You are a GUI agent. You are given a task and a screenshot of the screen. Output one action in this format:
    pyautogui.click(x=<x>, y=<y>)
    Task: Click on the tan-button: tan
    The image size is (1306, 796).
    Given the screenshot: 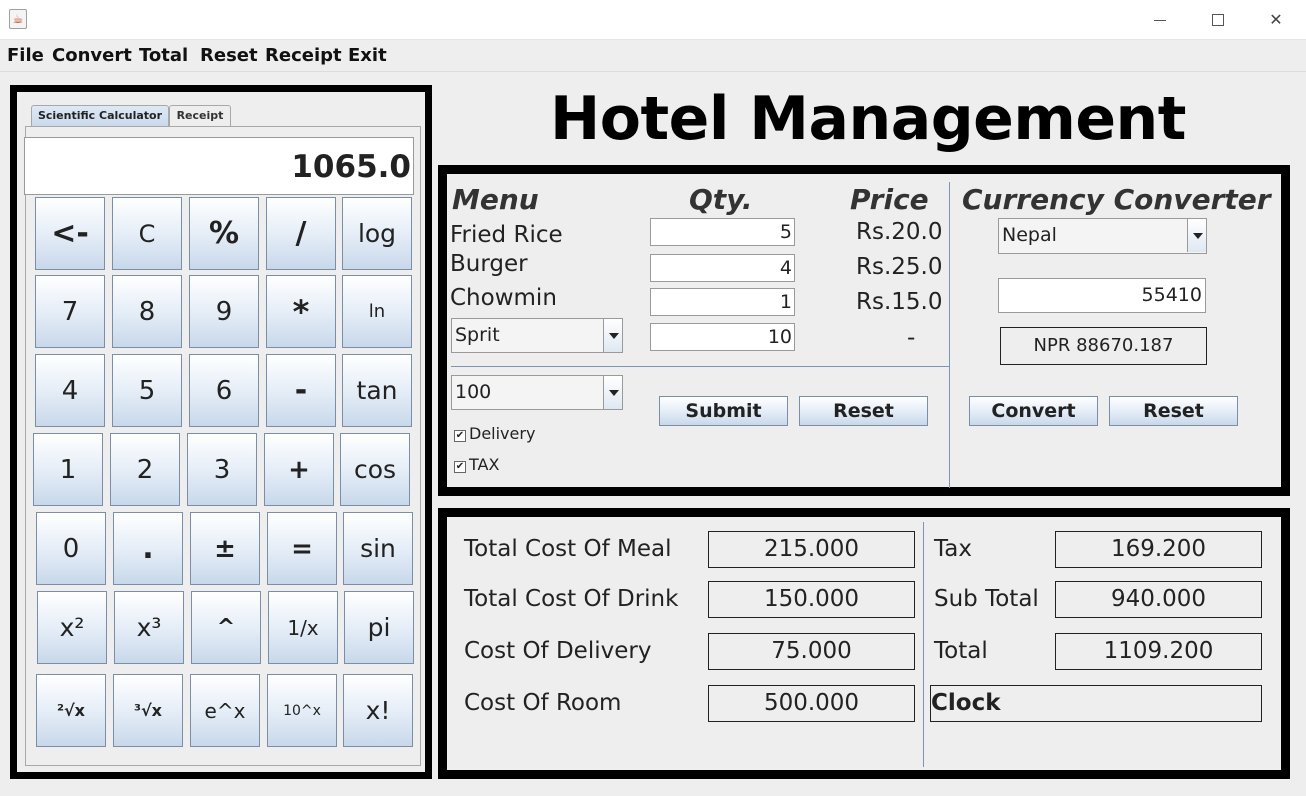 What is the action you would take?
    pyautogui.click(x=377, y=390)
    